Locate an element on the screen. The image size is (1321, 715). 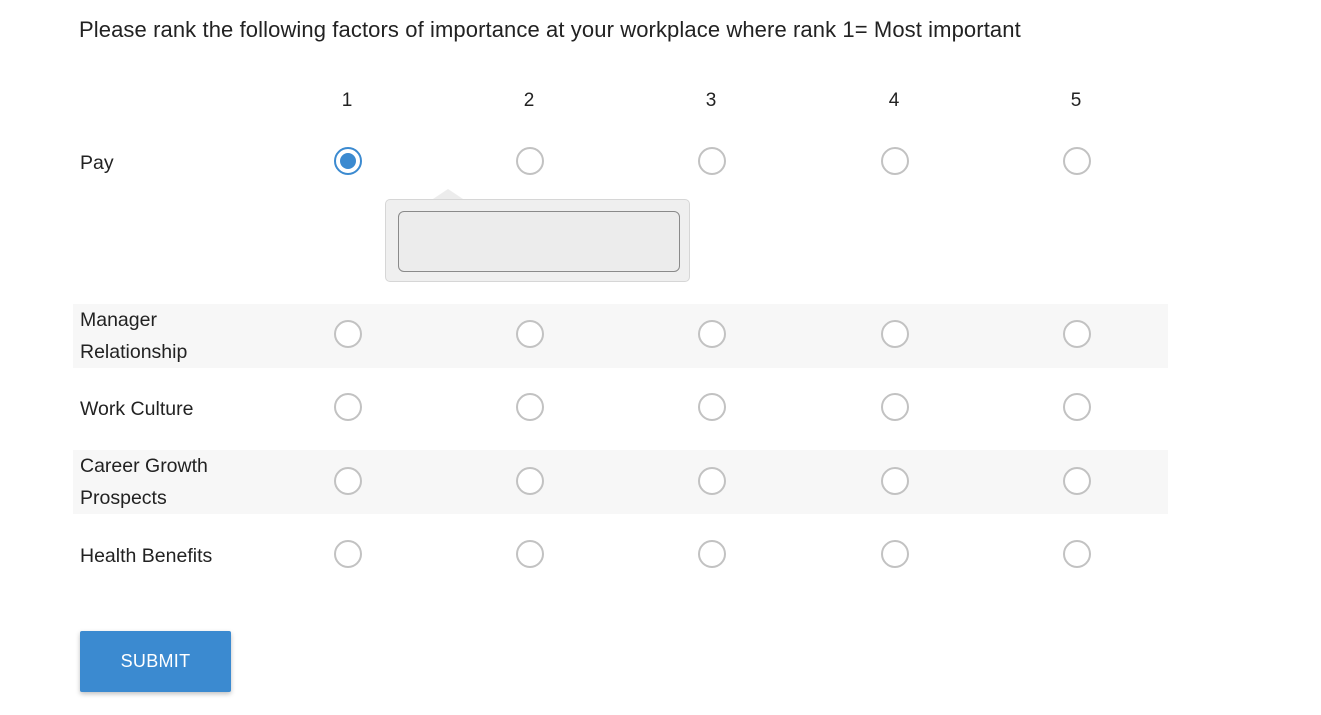
row-label-work-culture: Work Culture is located at coordinates (136, 409).